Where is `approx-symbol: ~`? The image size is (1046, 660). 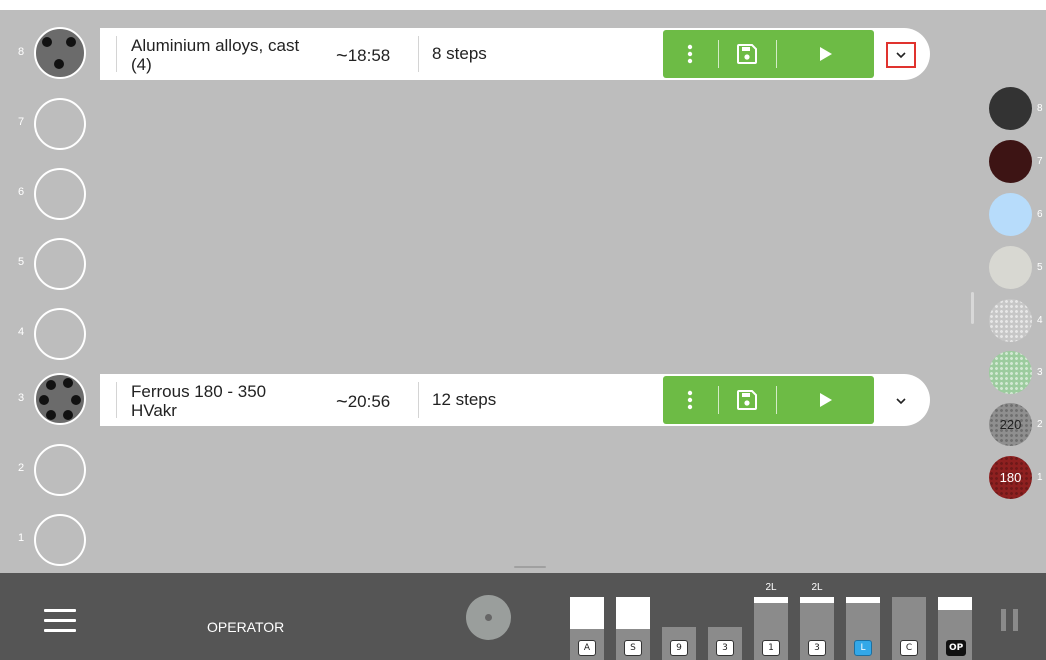 approx-symbol: ~ is located at coordinates (342, 56).